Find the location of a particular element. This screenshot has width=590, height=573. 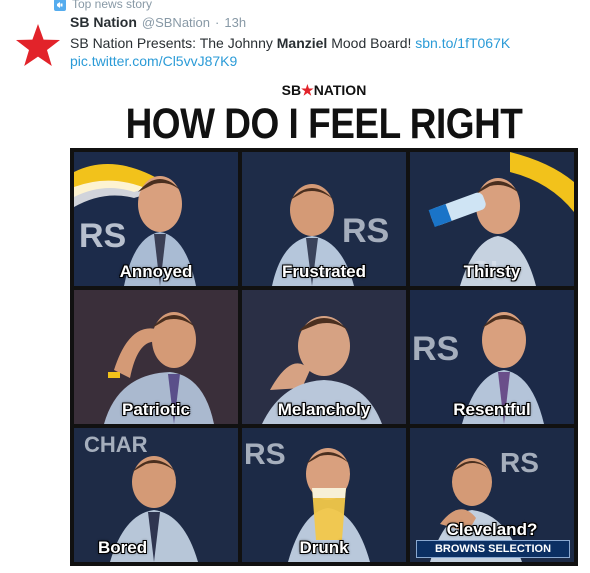

tweet-text-post: Mood Board! is located at coordinates (371, 43).